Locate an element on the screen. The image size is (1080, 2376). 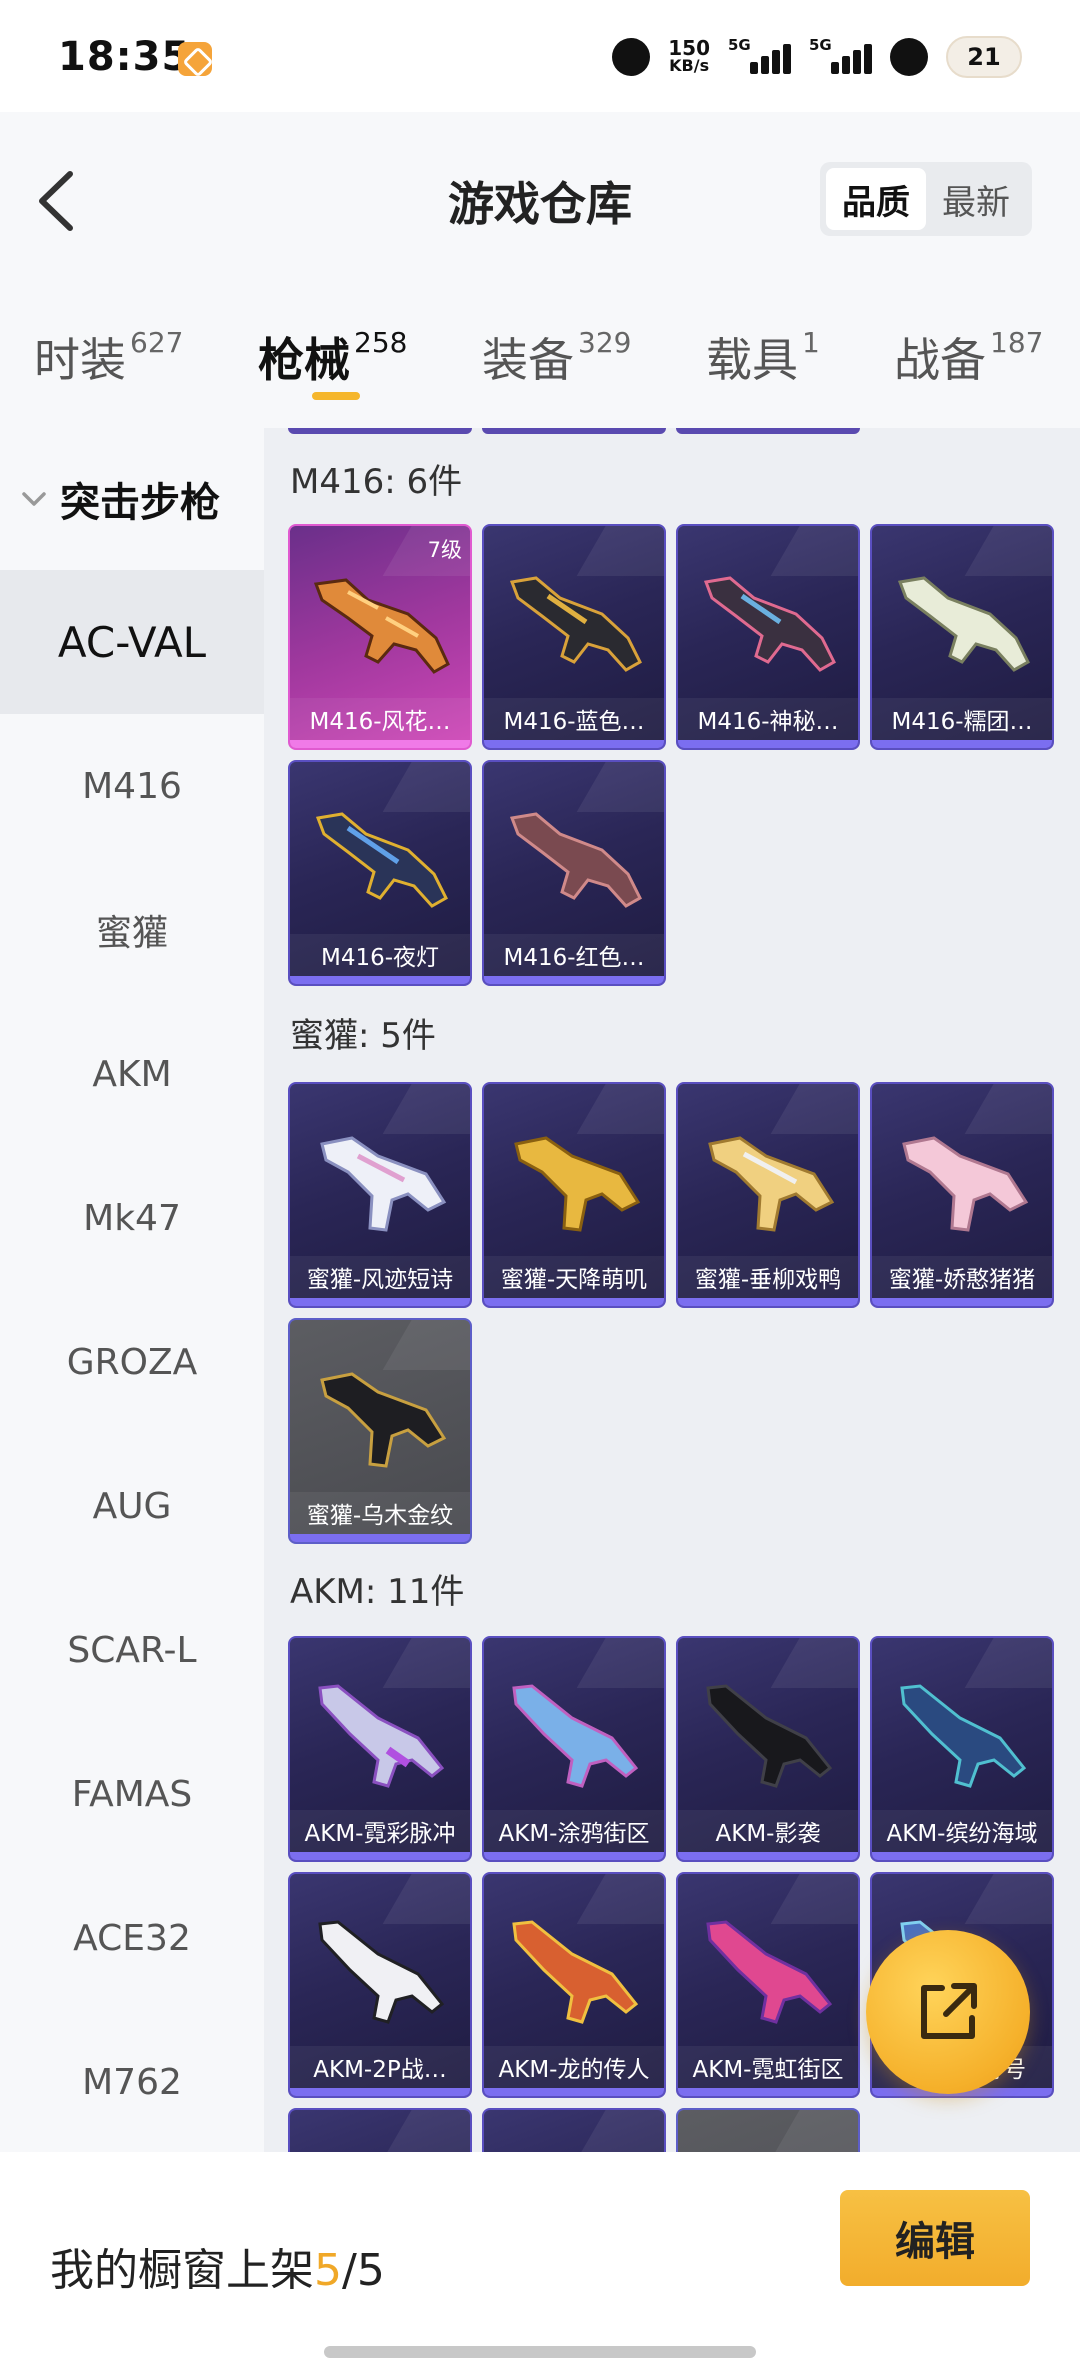
sidebar-item-ac-val: AC-VAL is located at coordinates (132, 642).